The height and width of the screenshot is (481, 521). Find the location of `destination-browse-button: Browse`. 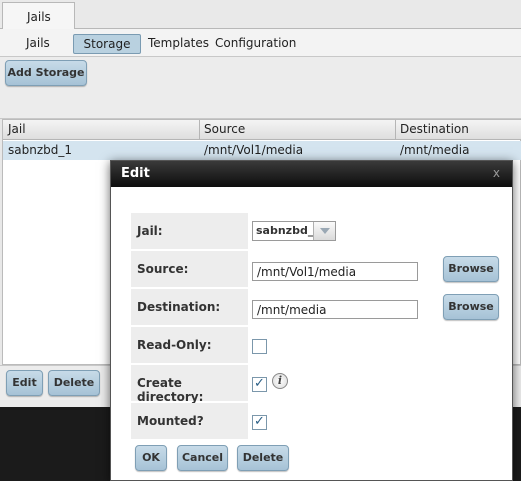

destination-browse-button: Browse is located at coordinates (471, 307).